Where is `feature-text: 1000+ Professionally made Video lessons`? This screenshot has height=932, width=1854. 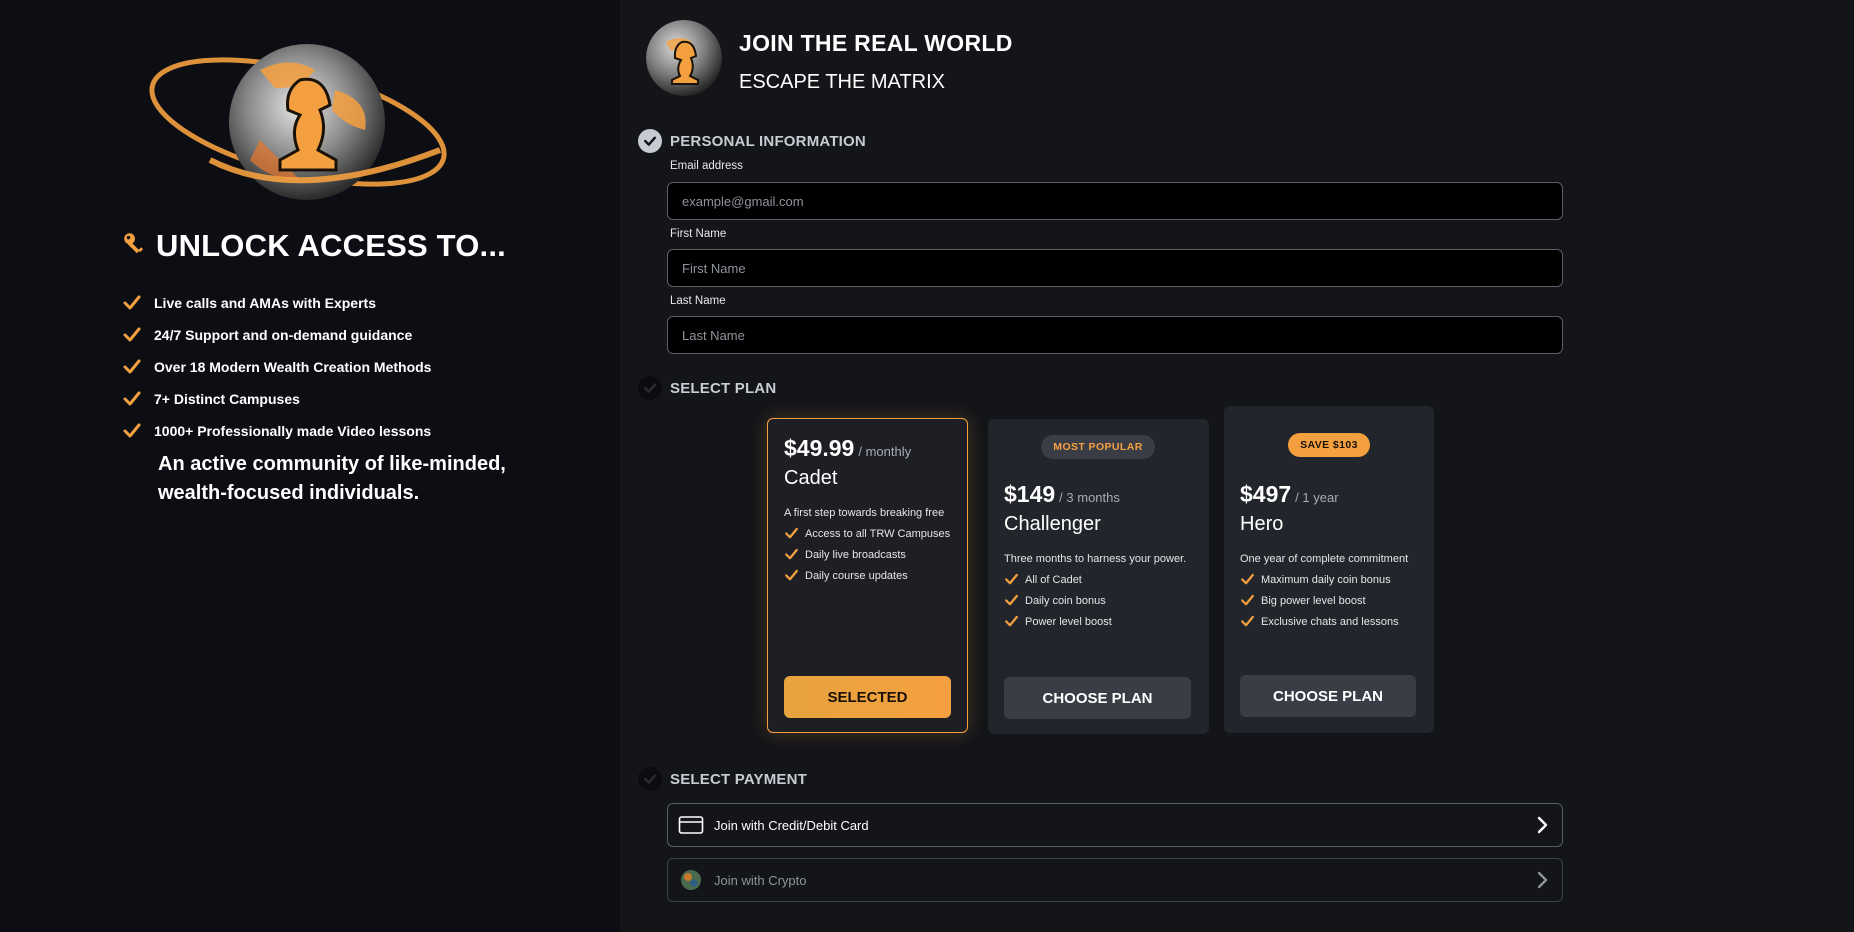
feature-text: 1000+ Professionally made Video lessons is located at coordinates (293, 431).